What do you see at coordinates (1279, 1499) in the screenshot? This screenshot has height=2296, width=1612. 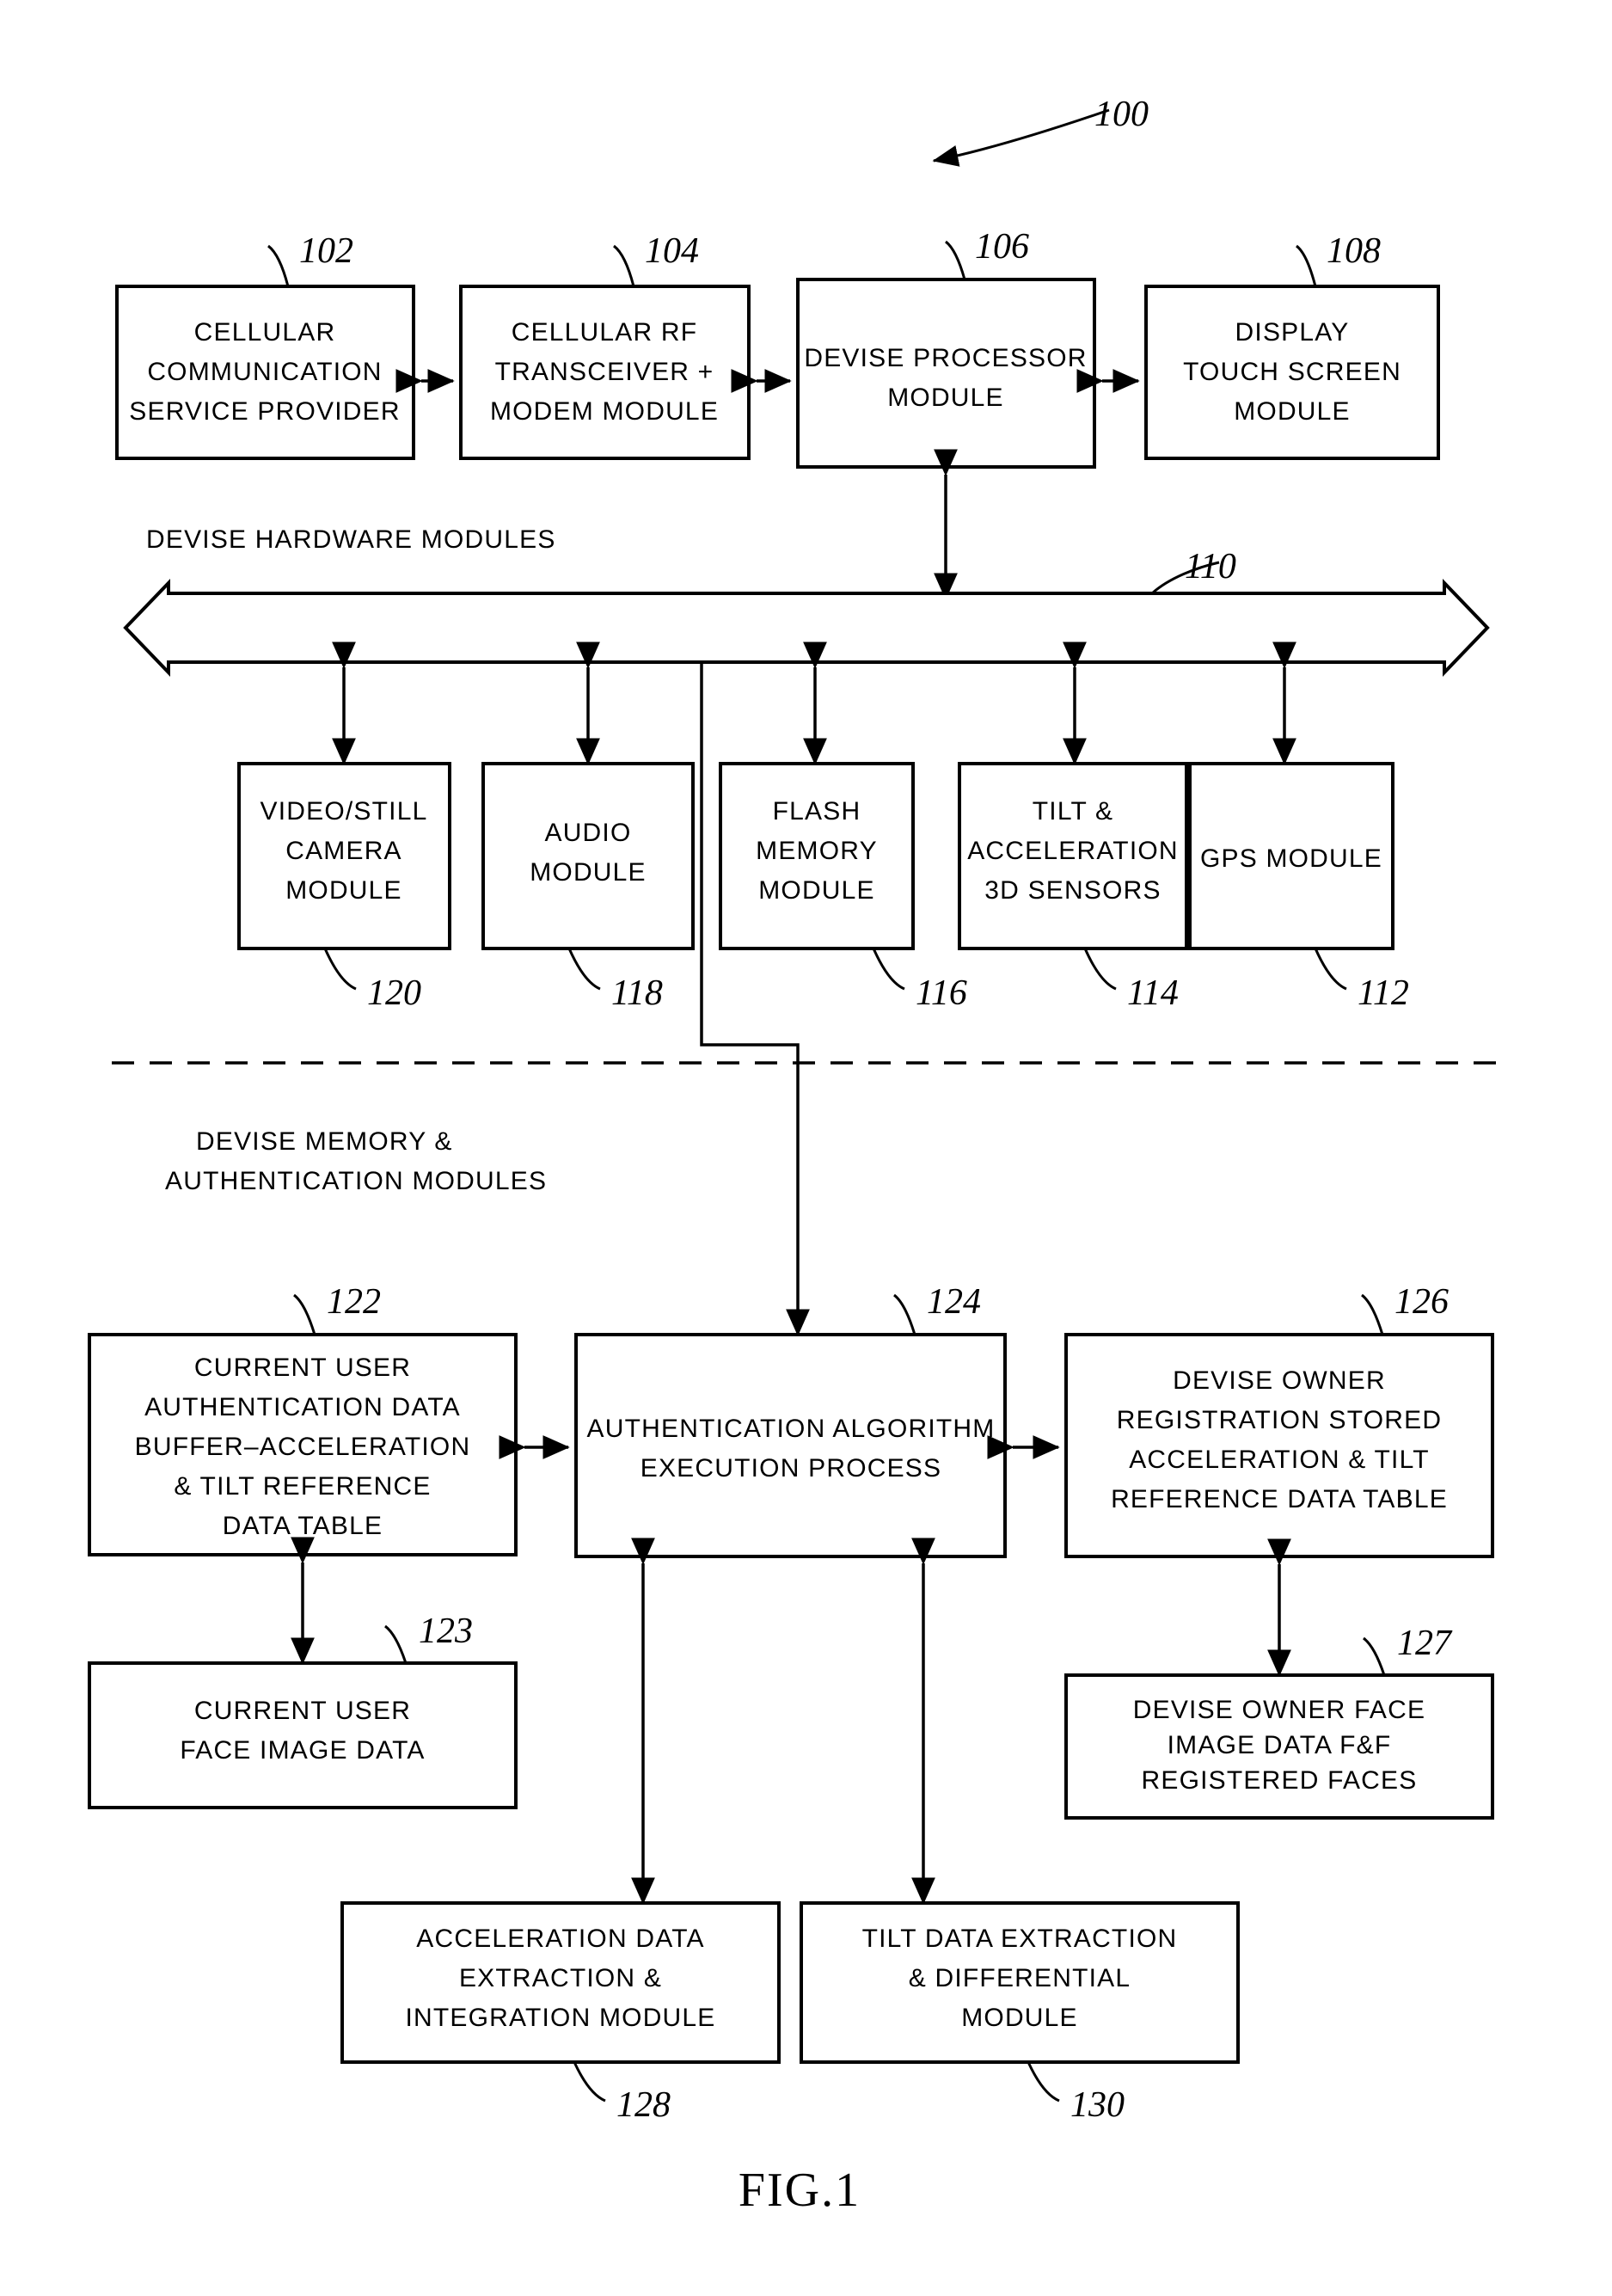 I see `box-126-line-3: REFERENCE DATA TABLE` at bounding box center [1279, 1499].